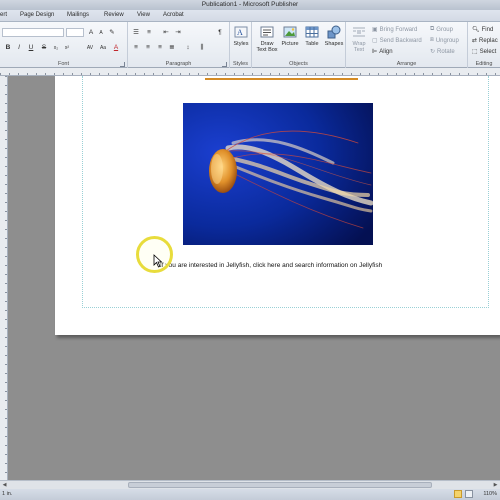 Image resolution: width=500 pixels, height=500 pixels. What do you see at coordinates (280, 485) in the screenshot?
I see `scrollbar-thumb` at bounding box center [280, 485].